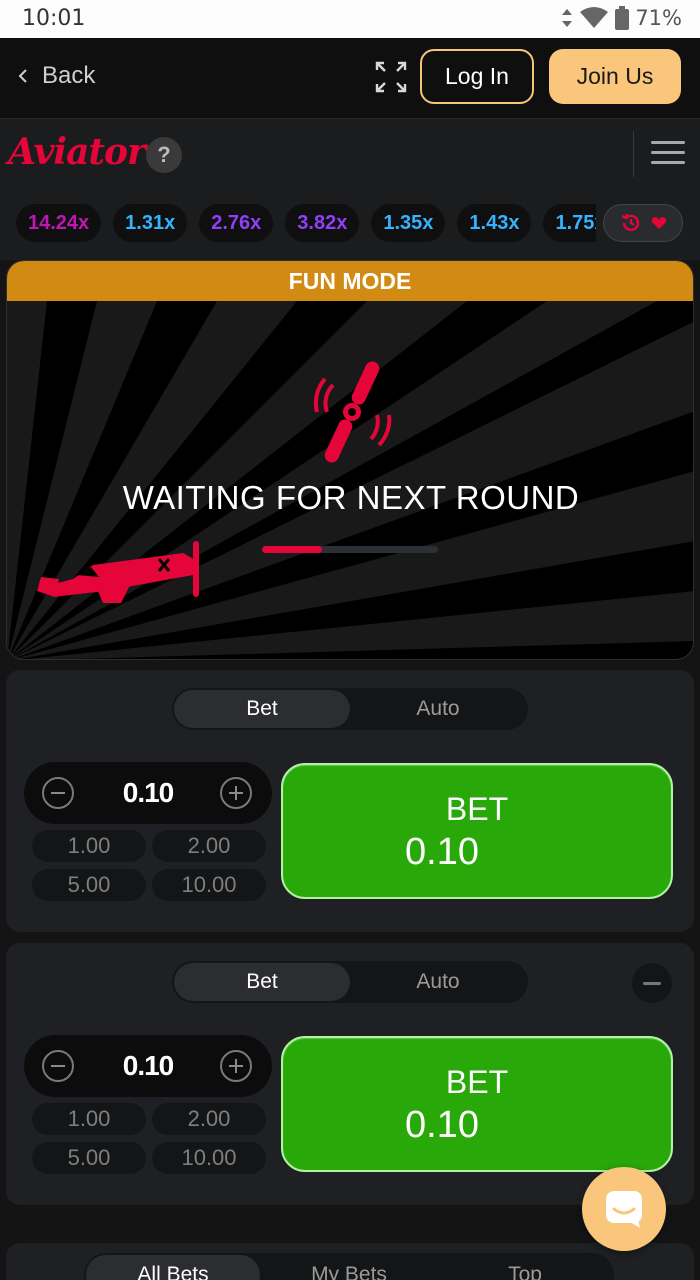  Describe the element at coordinates (118, 572) in the screenshot. I see `plane-icon` at that location.